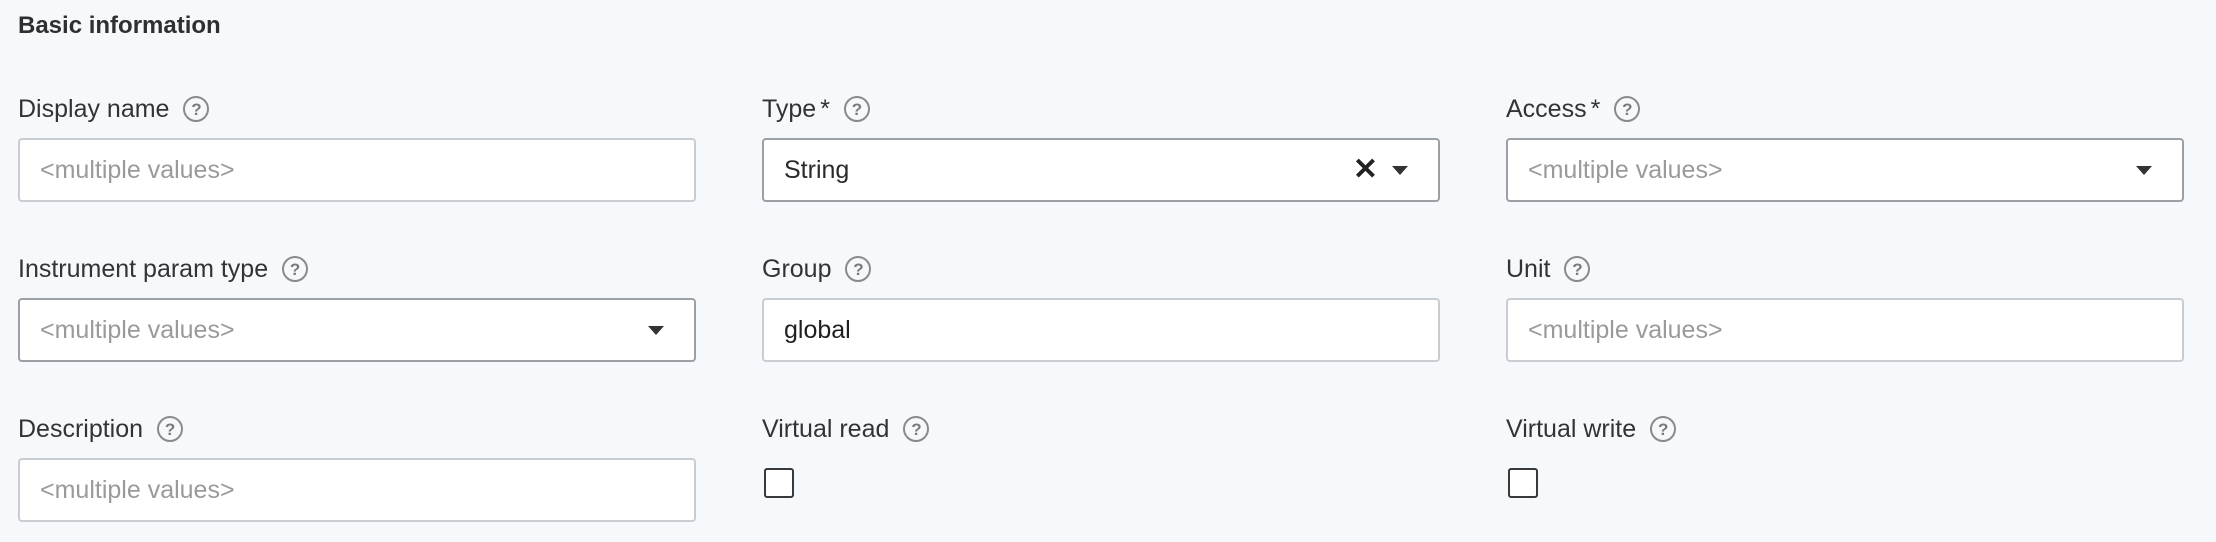 This screenshot has width=2216, height=542. I want to click on virtual-read-checkbox, so click(779, 483).